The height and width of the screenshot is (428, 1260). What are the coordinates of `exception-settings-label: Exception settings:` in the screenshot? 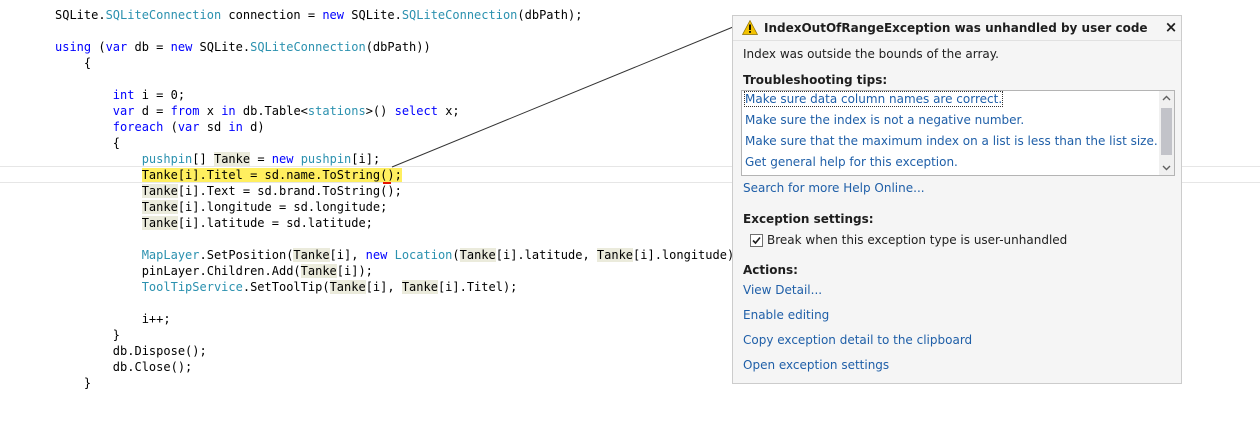 It's located at (808, 219).